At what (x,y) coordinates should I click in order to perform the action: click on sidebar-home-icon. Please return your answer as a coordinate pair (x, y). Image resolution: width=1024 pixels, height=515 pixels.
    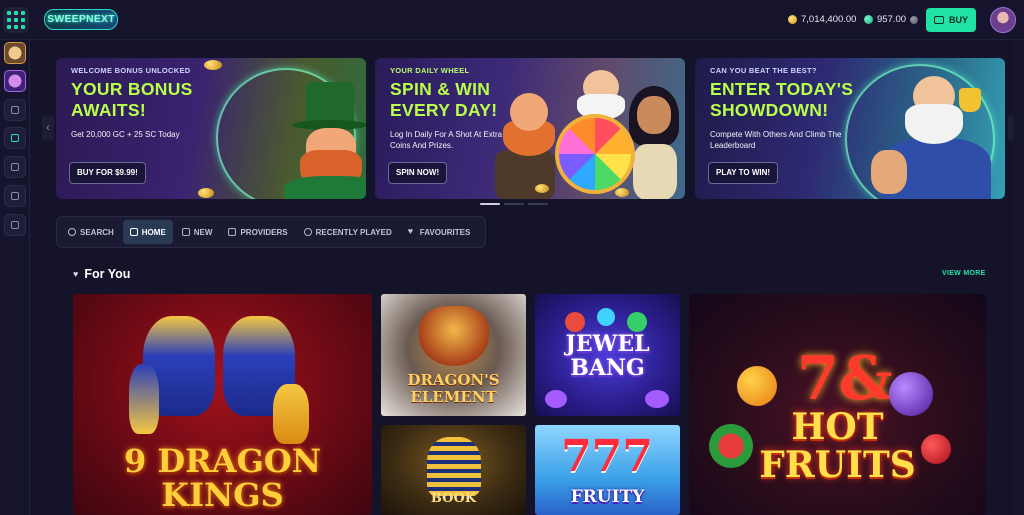
    Looking at the image, I should click on (15, 138).